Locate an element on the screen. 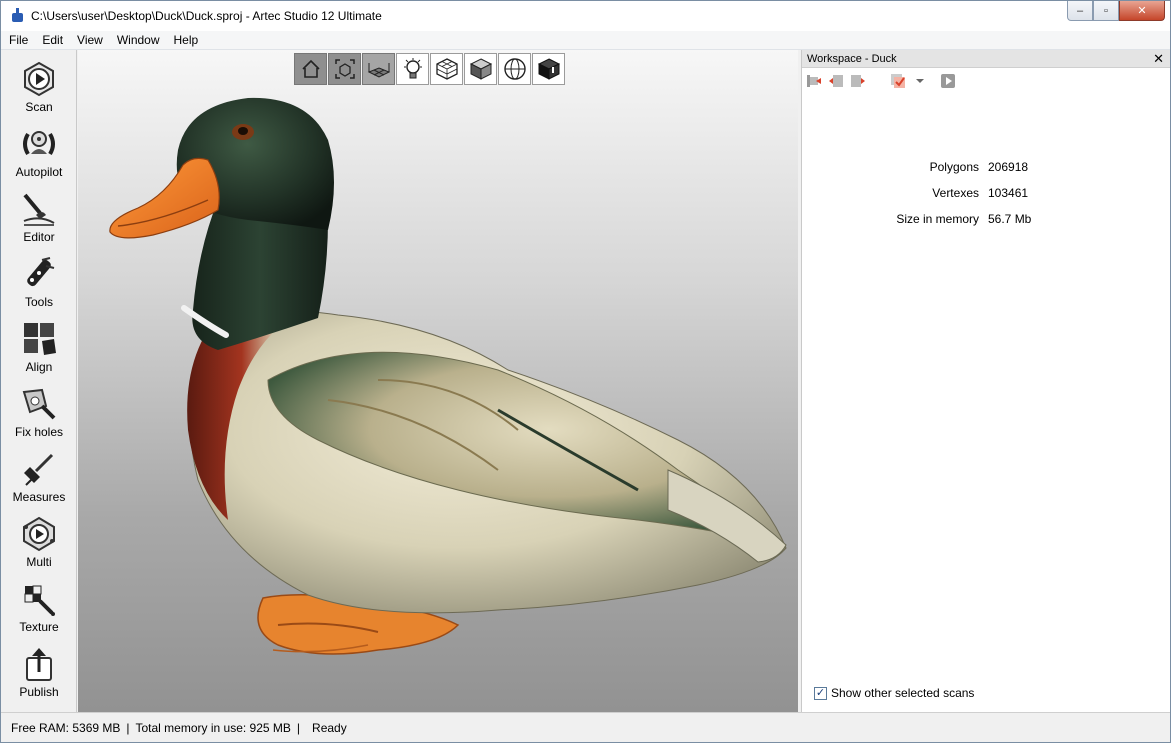 The width and height of the screenshot is (1171, 743). tool-editor: Editor is located at coordinates (39, 212).